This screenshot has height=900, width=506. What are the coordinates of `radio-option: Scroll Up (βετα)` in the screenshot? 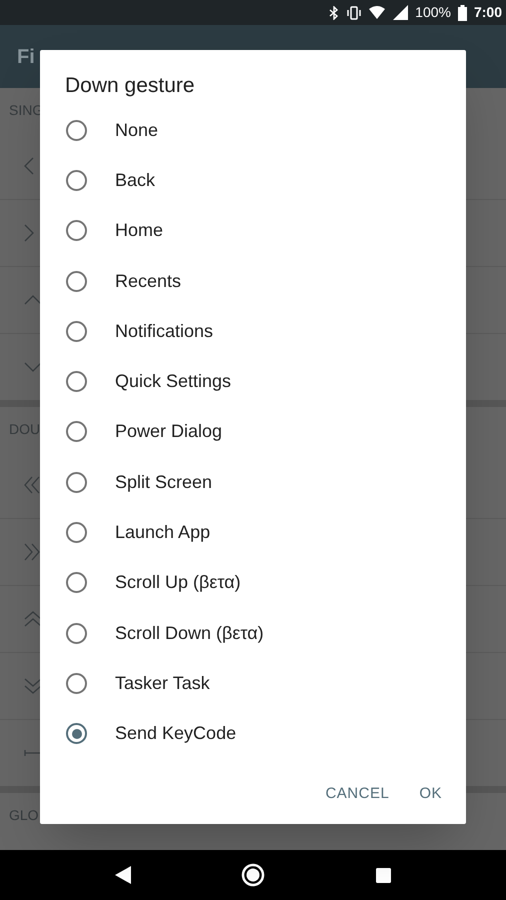 It's located at (253, 583).